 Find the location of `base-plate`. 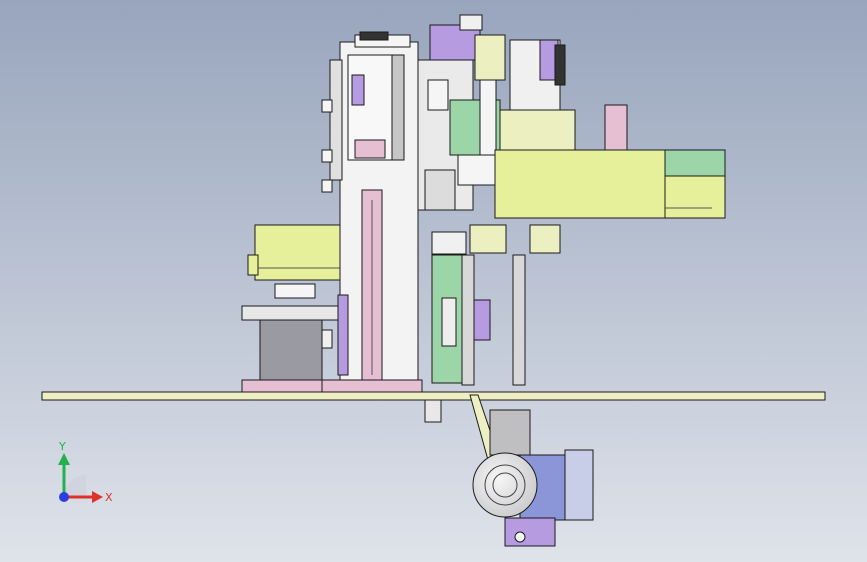

base-plate is located at coordinates (433, 396).